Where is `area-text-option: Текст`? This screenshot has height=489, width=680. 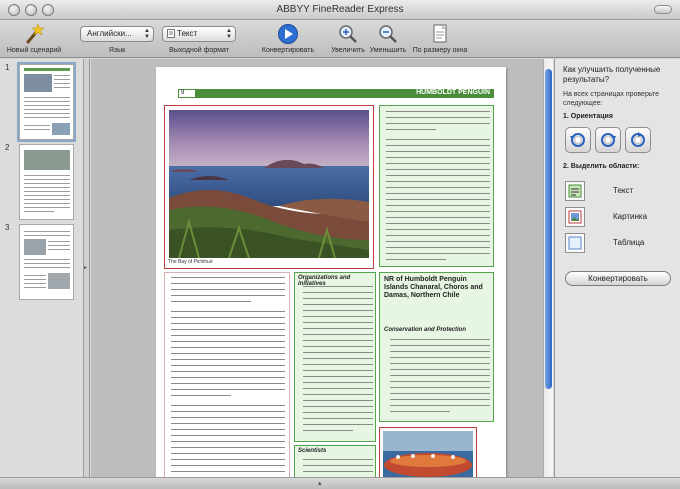
area-text-option: Текст is located at coordinates (620, 191).